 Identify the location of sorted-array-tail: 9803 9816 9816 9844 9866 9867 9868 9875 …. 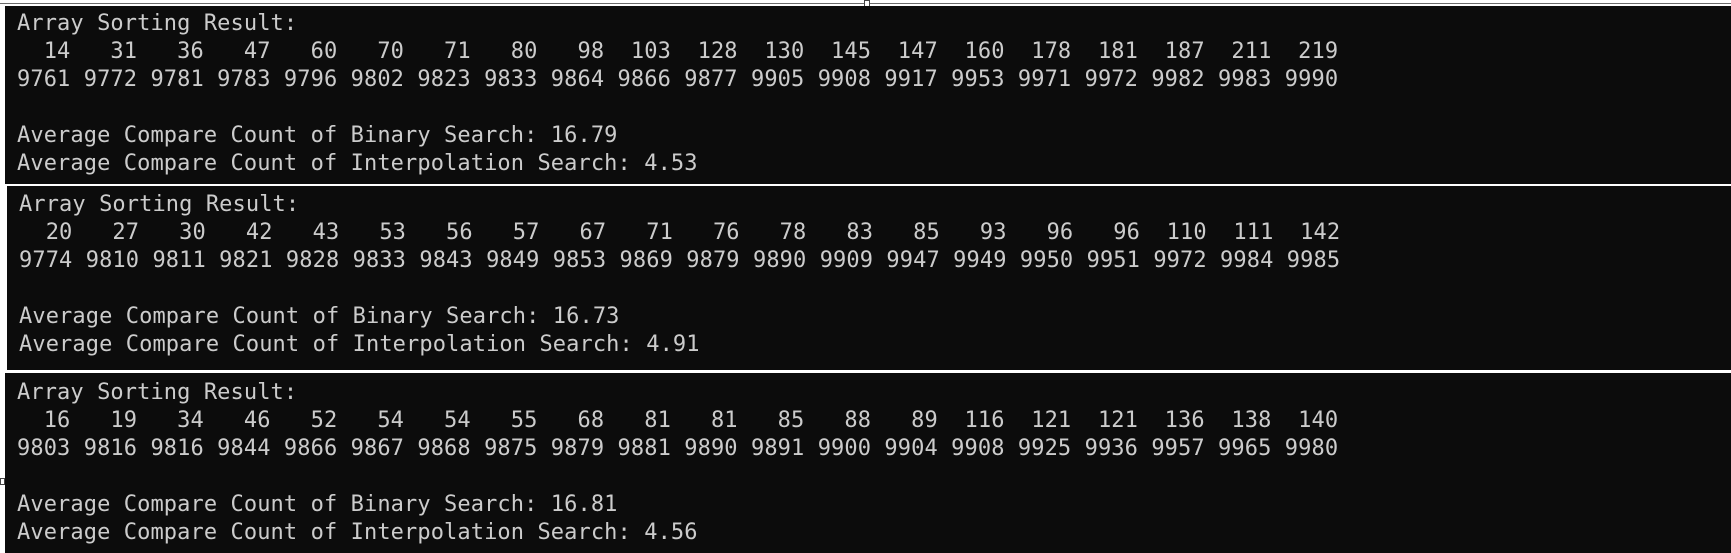
(678, 448).